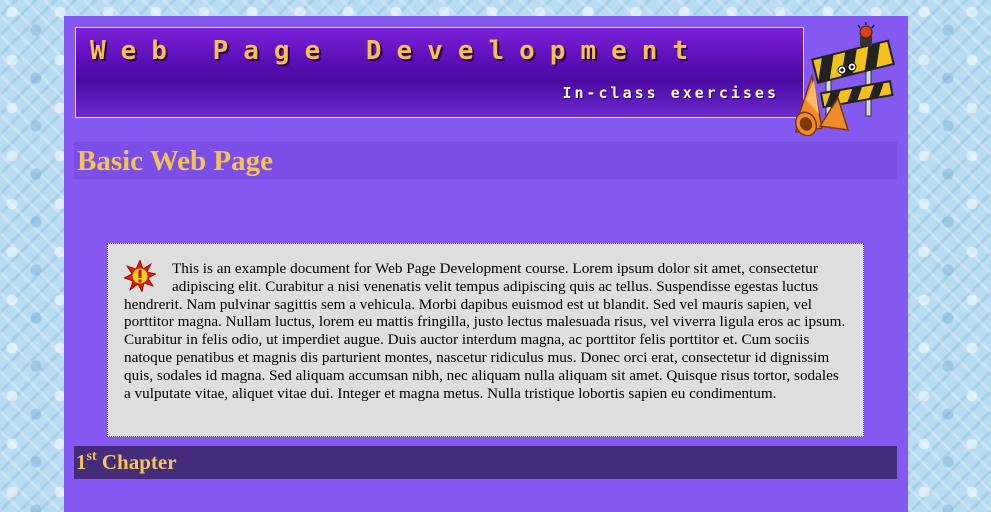 This screenshot has height=512, width=991. Describe the element at coordinates (485, 462) in the screenshot. I see `chapter-heading-bar: 1st Chapter` at that location.